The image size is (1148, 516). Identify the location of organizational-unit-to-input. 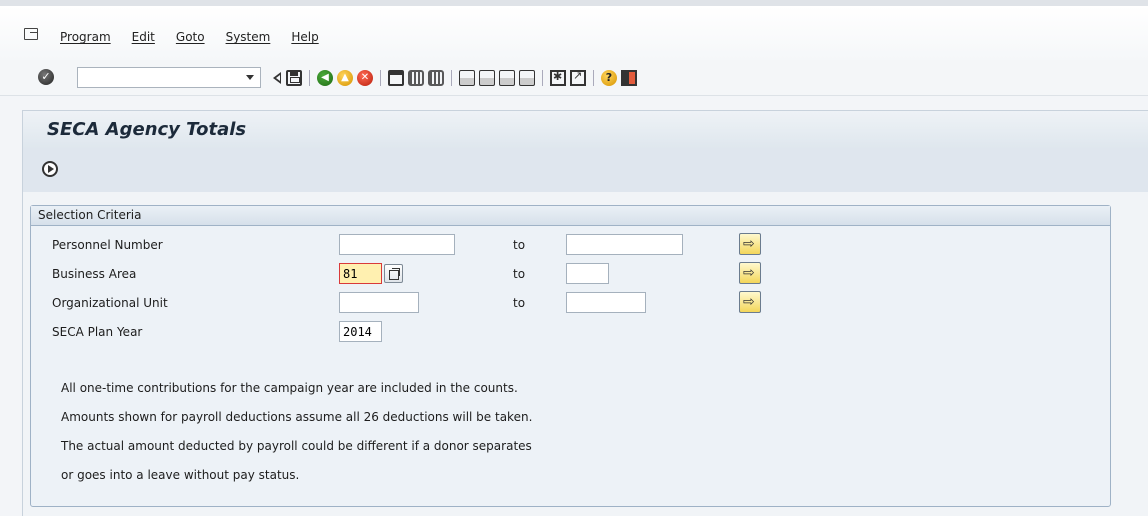
(606, 302).